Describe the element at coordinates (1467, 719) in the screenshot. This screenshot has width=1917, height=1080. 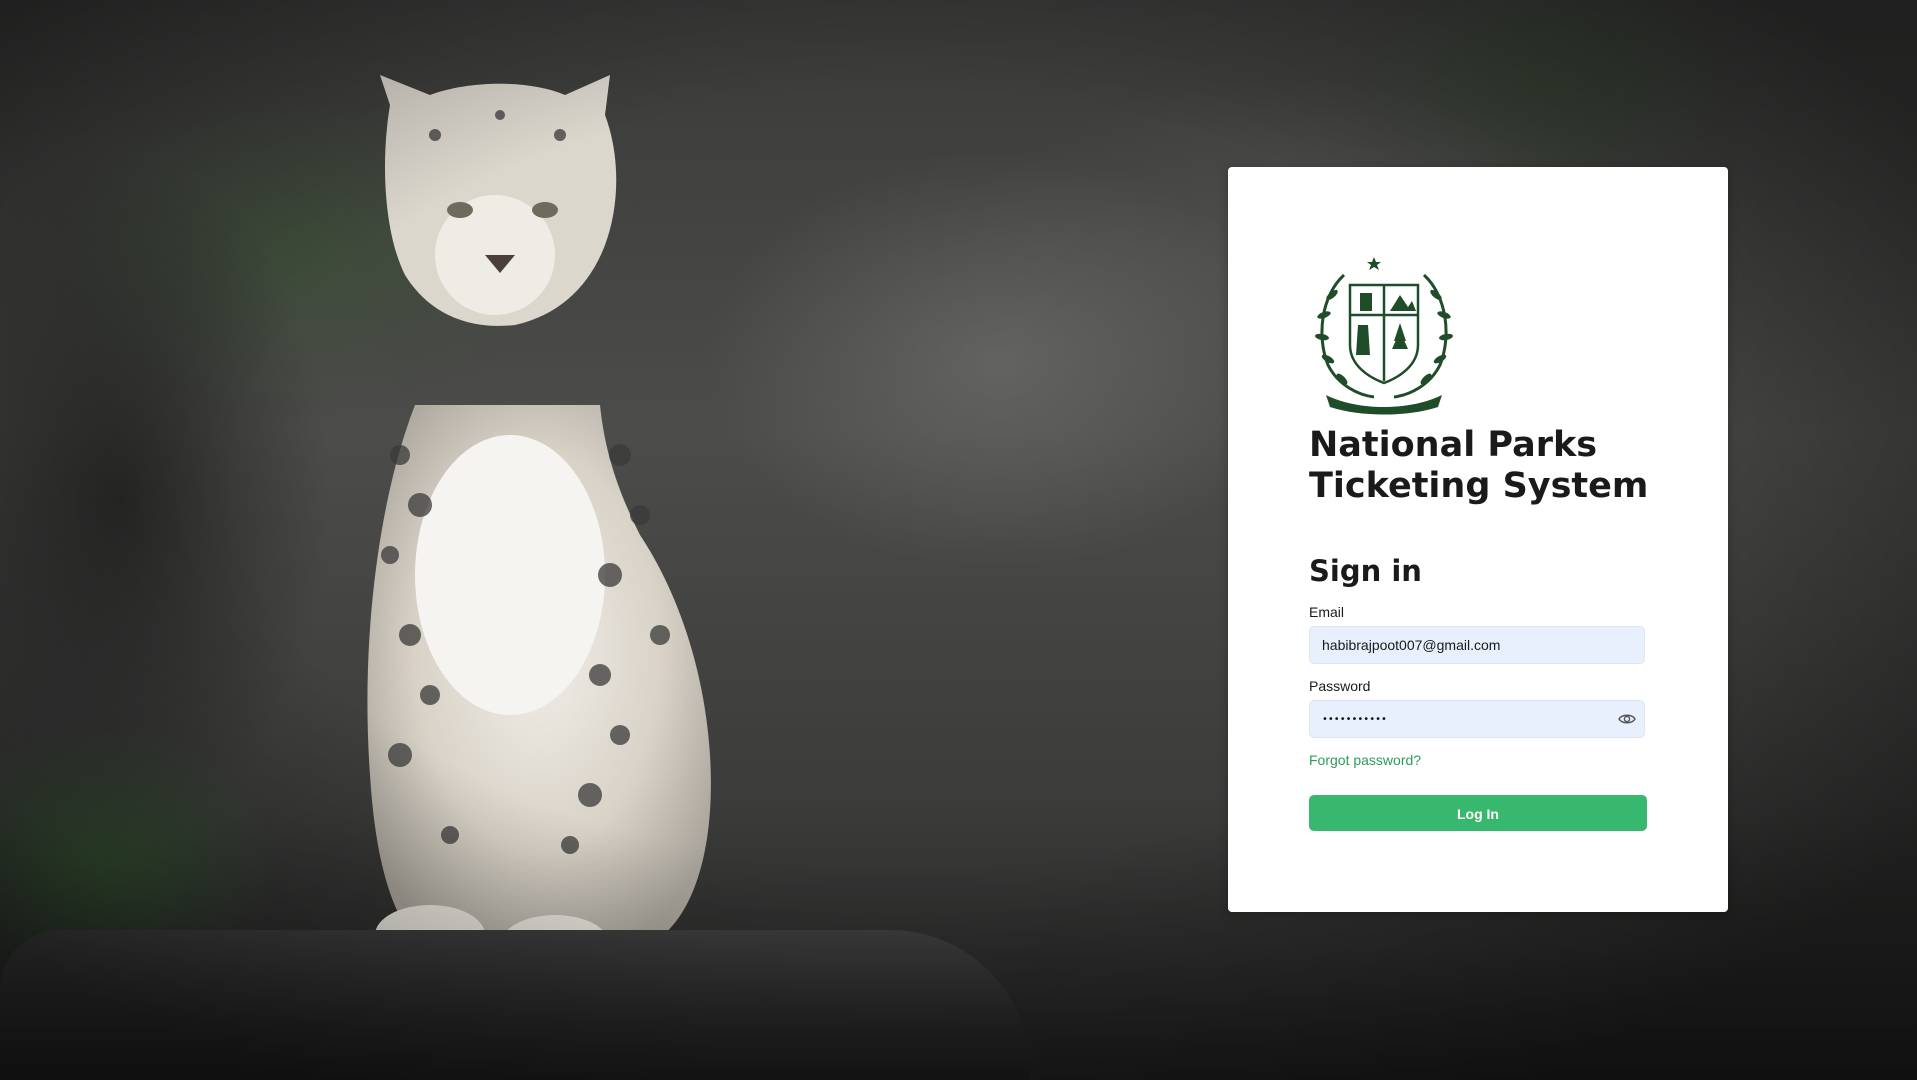
I see `password-field` at that location.